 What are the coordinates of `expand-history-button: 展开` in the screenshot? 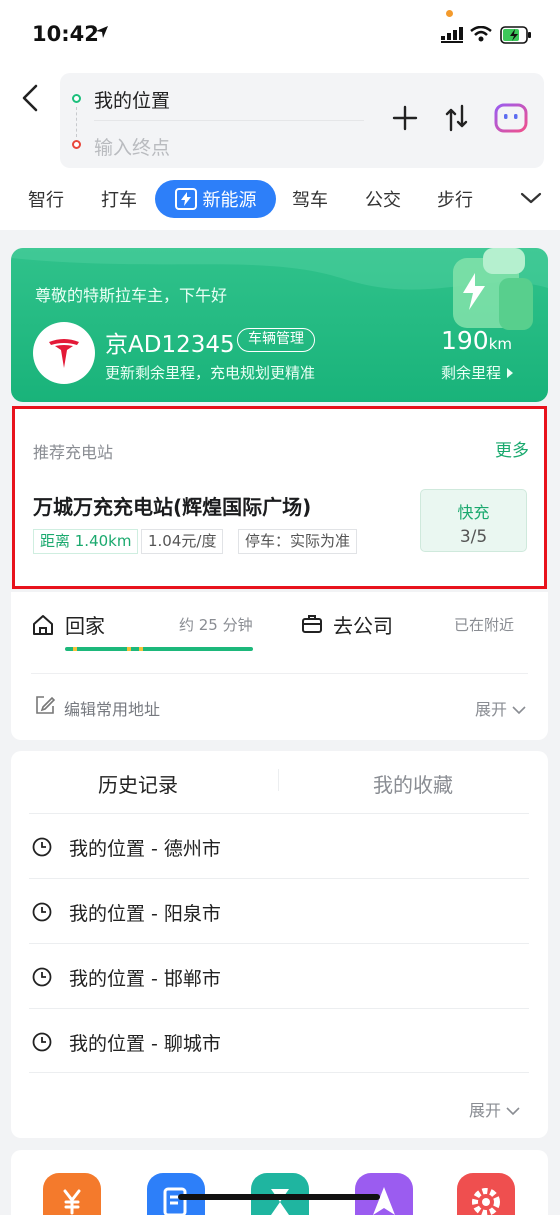 It's located at (494, 1109).